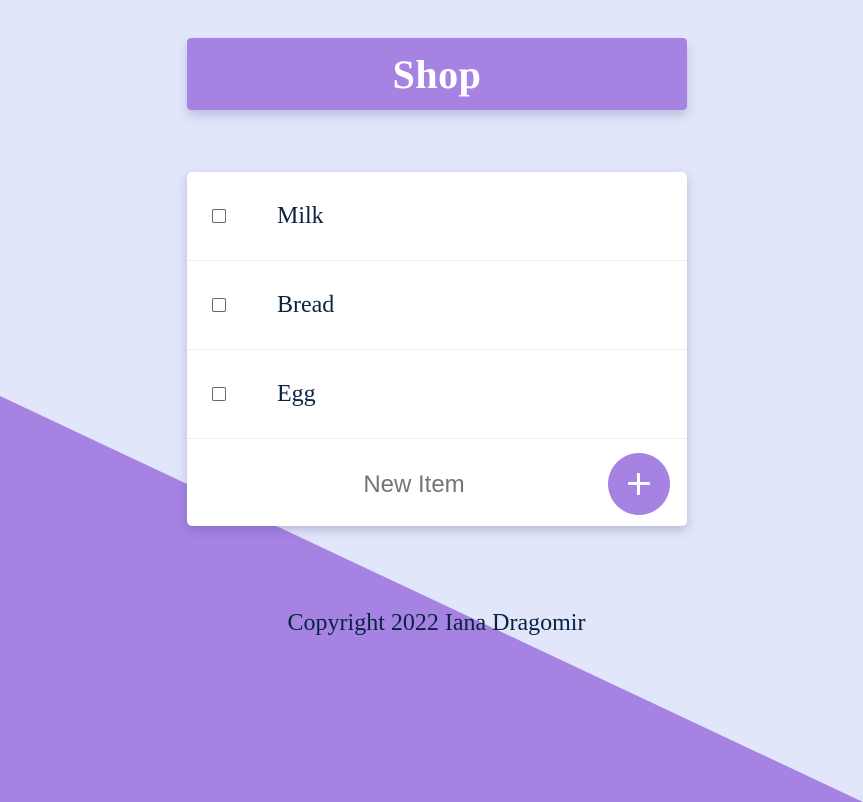 This screenshot has width=863, height=802. I want to click on new-item-row, so click(437, 482).